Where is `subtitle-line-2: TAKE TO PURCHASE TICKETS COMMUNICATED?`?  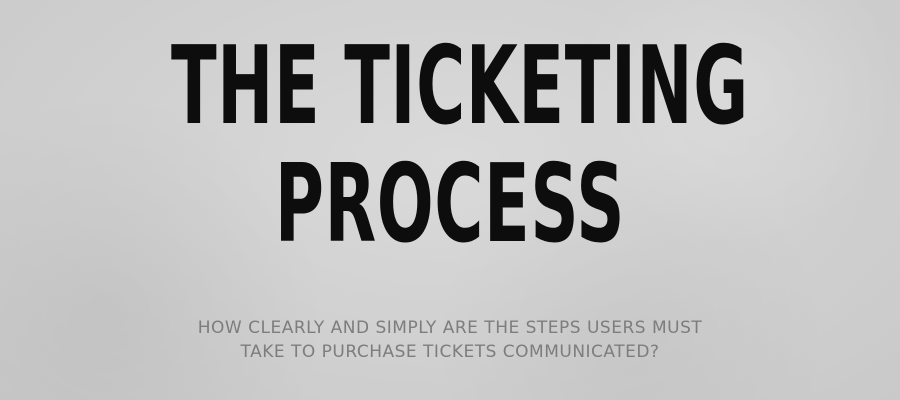 subtitle-line-2: TAKE TO PURCHASE TICKETS COMMUNICATED? is located at coordinates (450, 352).